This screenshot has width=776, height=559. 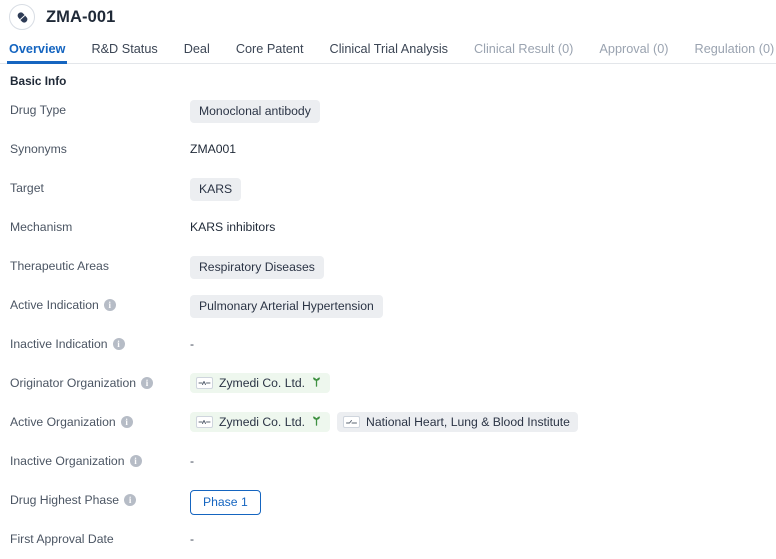 I want to click on value-synonyms: ZMA001, so click(x=483, y=143).